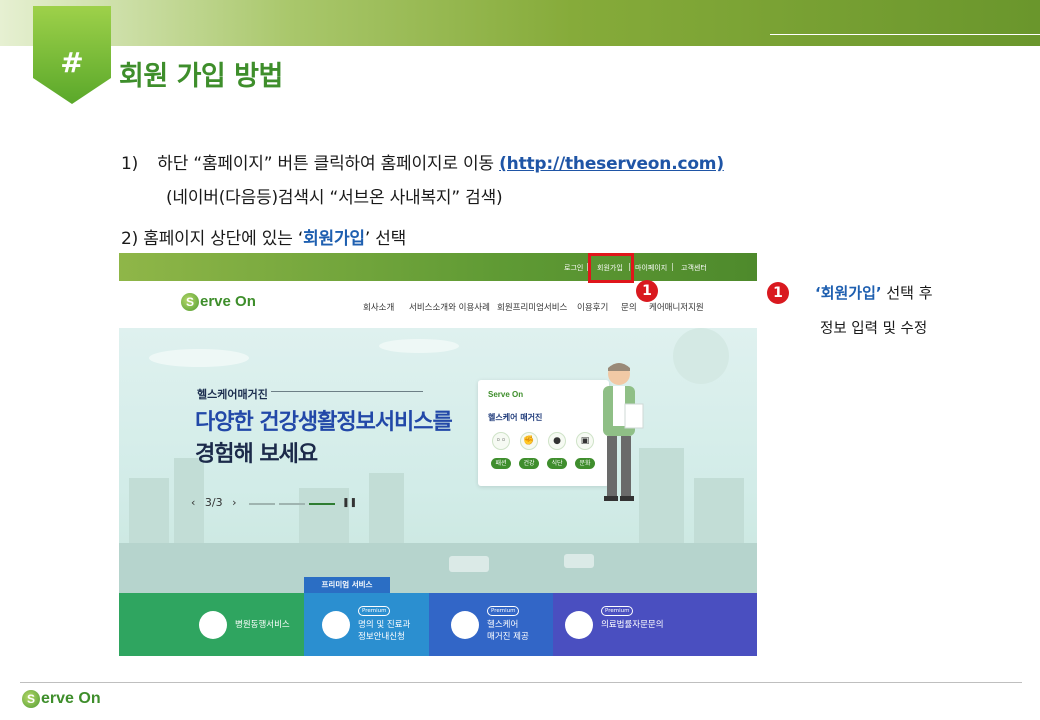 This screenshot has height=720, width=1040. I want to click on prev-icon: ‹, so click(193, 502).